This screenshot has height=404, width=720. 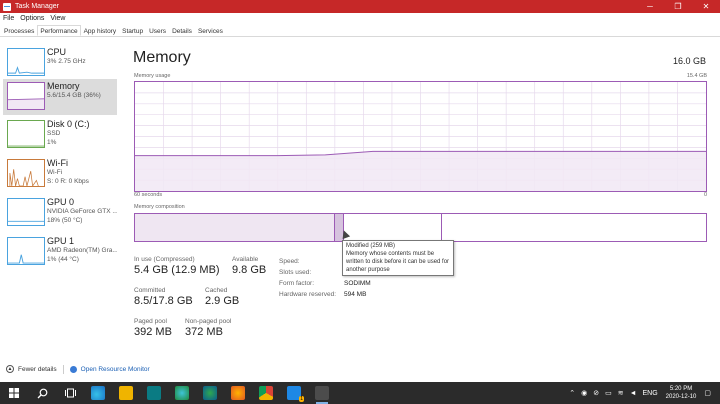 What do you see at coordinates (153, 328) in the screenshot?
I see `stat-paged-pool: Paged pool 392 MB` at bounding box center [153, 328].